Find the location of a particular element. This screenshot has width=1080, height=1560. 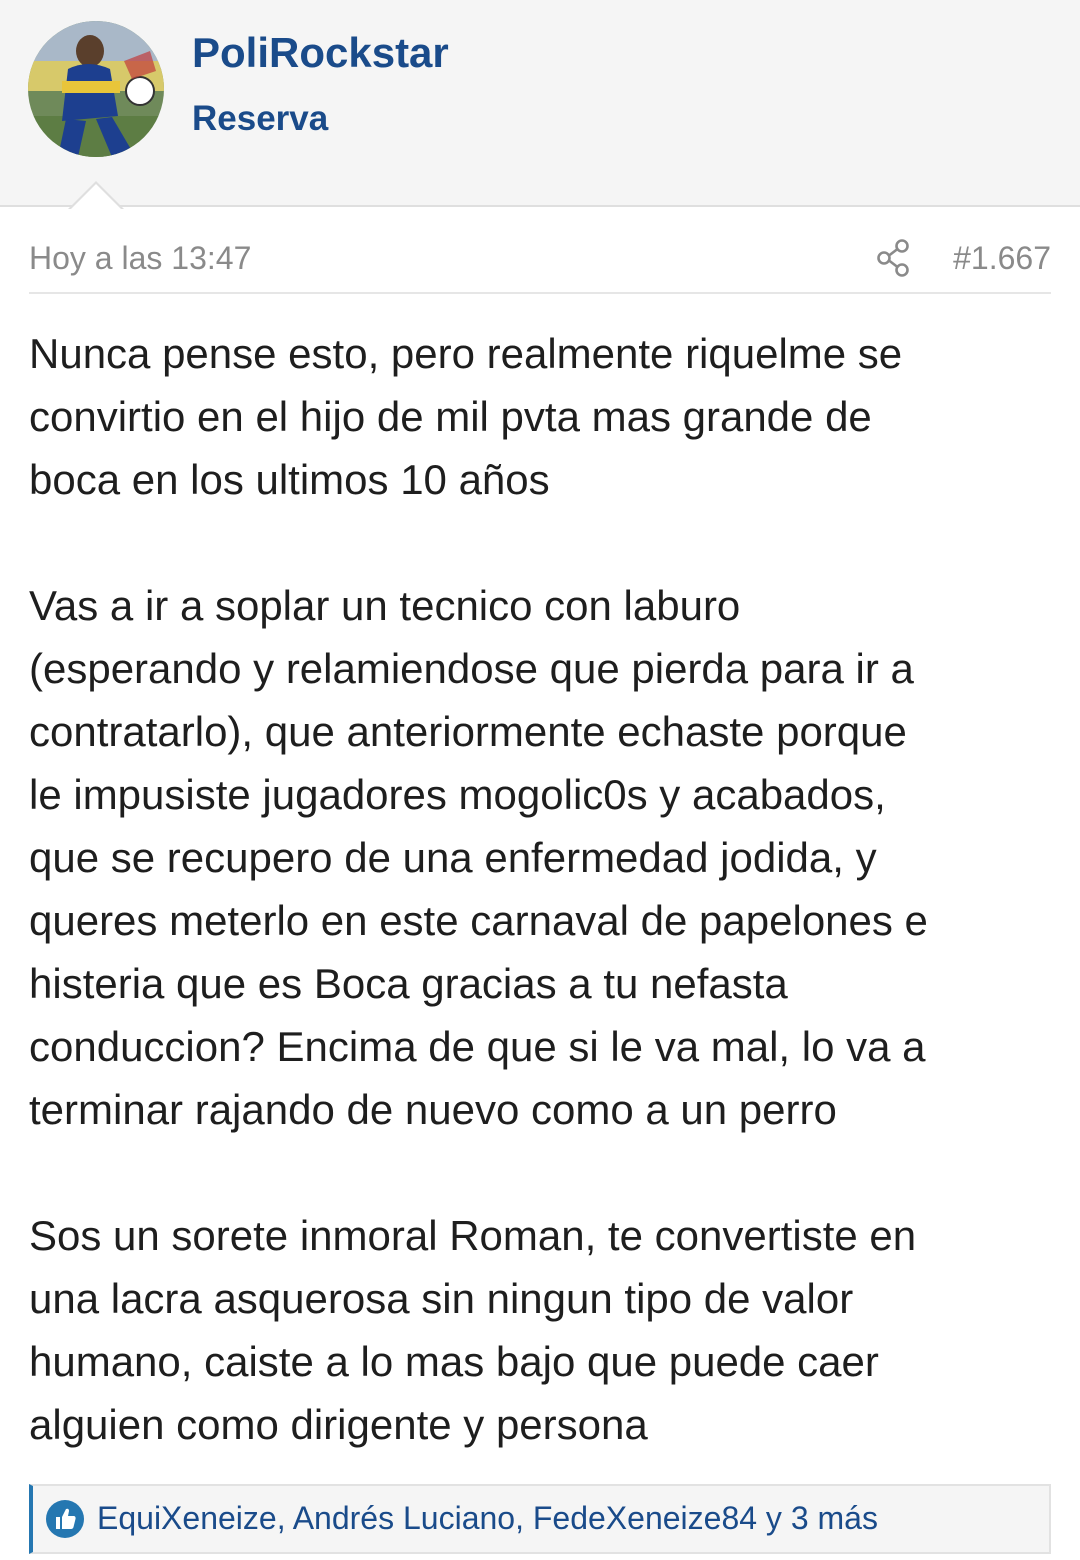

post-line: alguien como dirigente y persona is located at coordinates (338, 1424).